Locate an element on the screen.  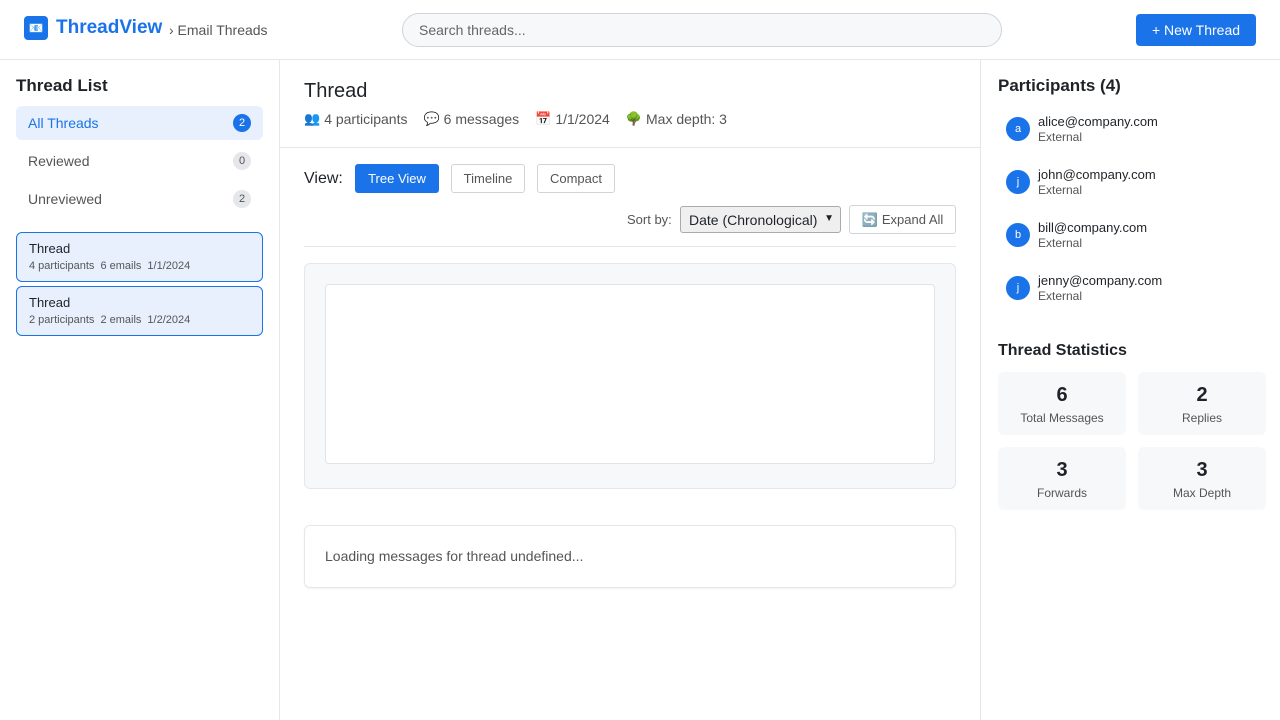
calendar-icon: 📅 is located at coordinates (543, 118).